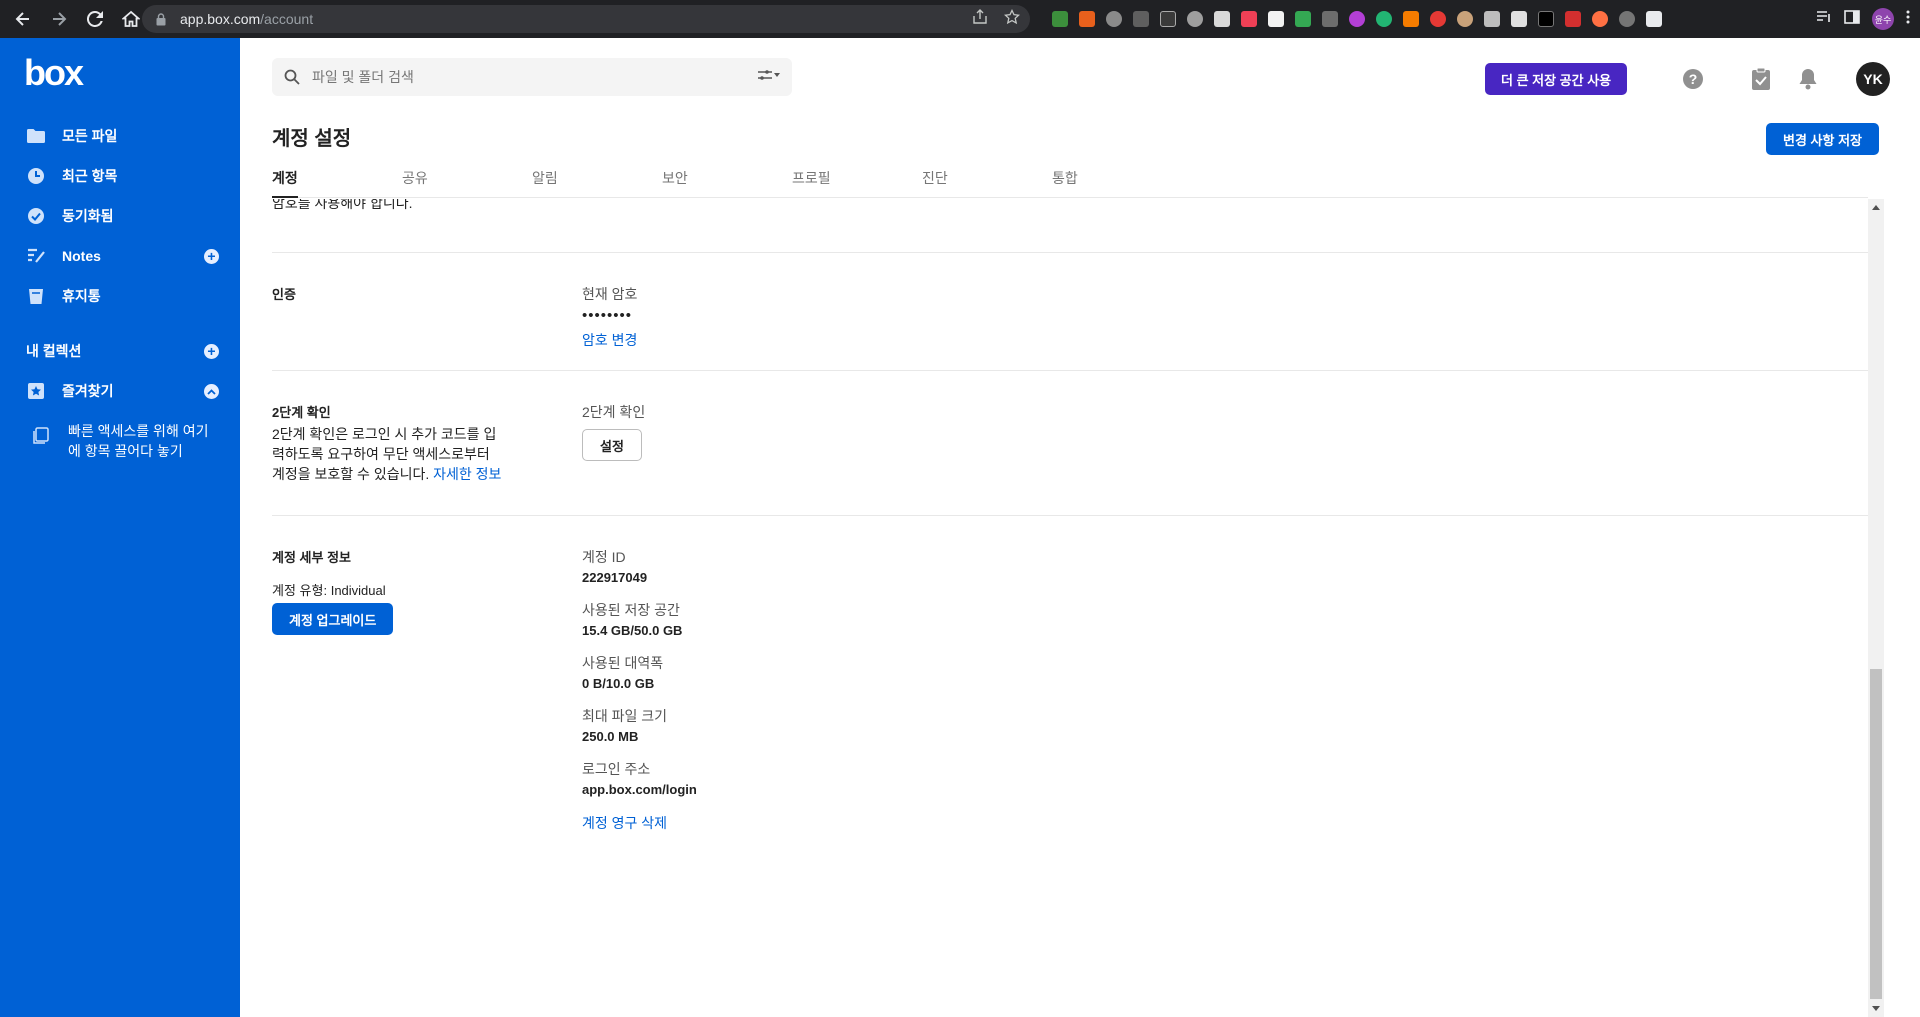 The height and width of the screenshot is (1017, 1920). I want to click on save-changes-button: 변경 사항 저장, so click(1822, 139).